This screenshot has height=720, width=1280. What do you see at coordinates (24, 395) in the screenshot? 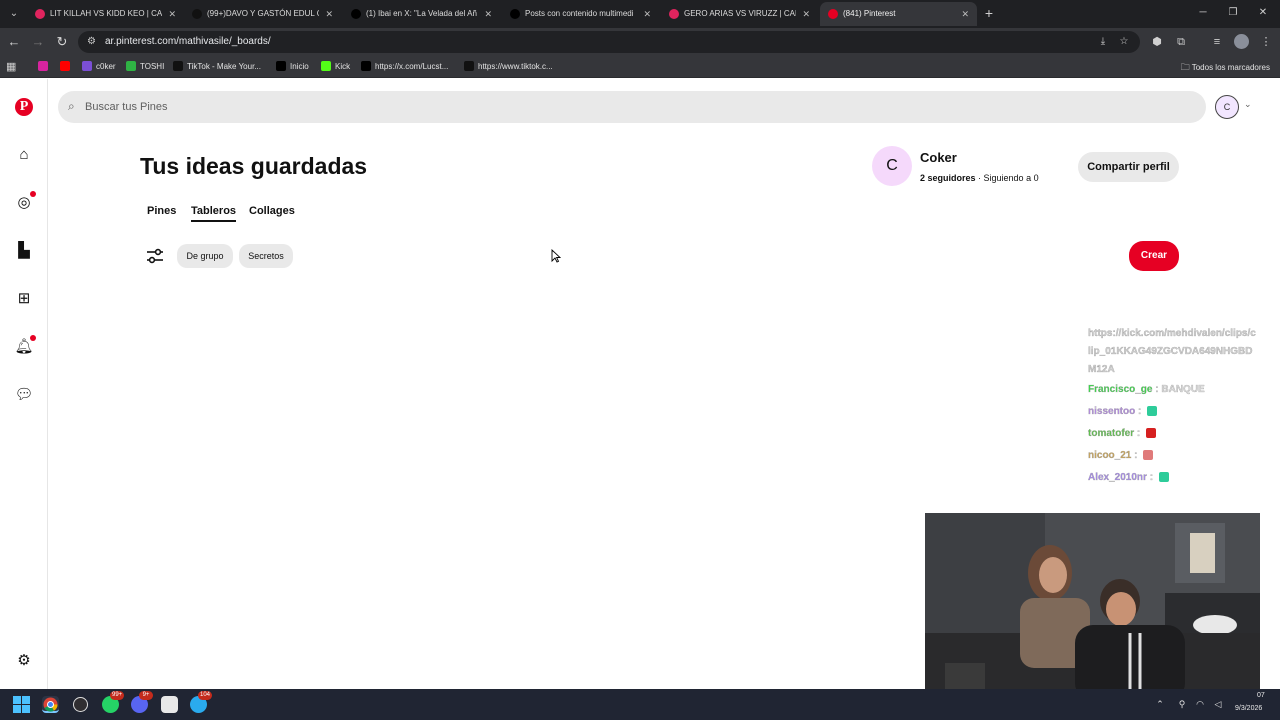
I see `messages-icon: 💬︎` at bounding box center [24, 395].